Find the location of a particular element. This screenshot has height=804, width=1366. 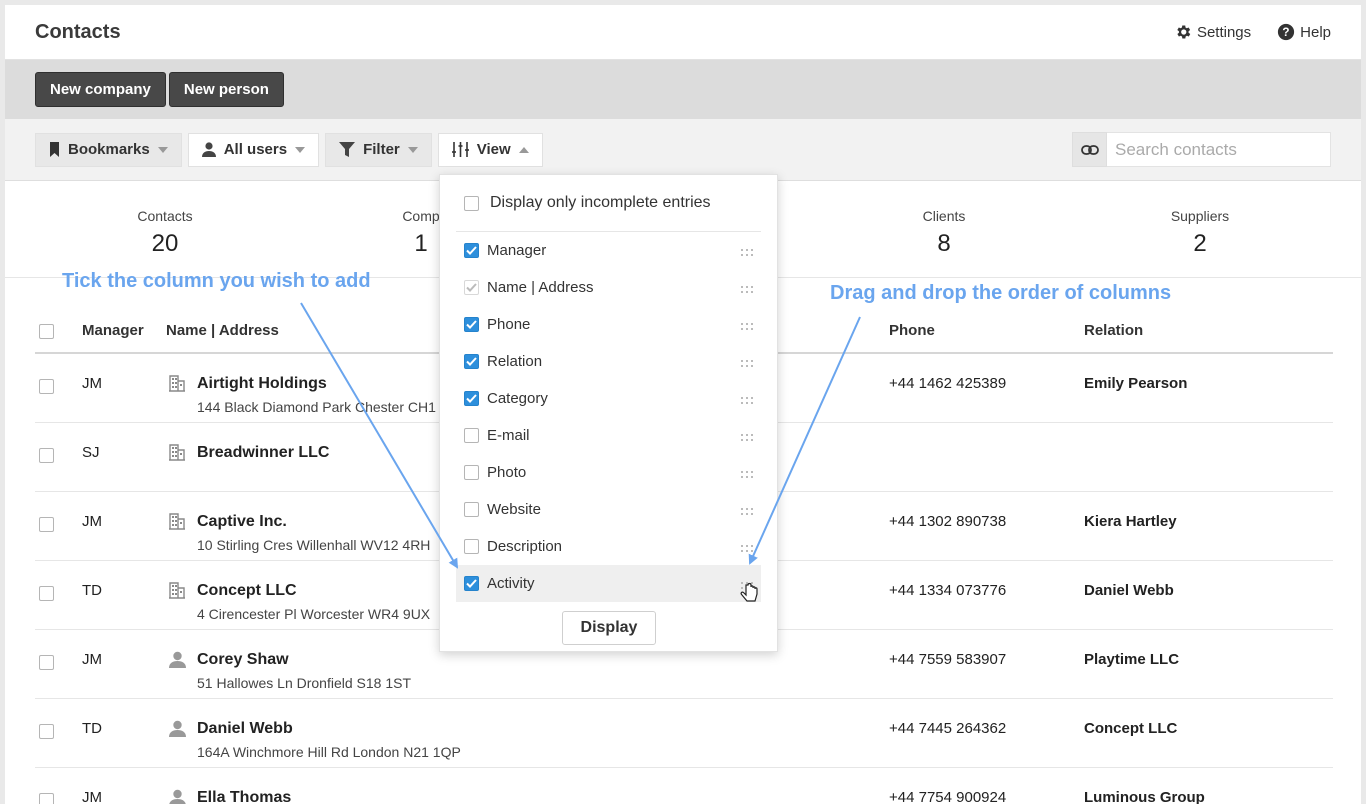

view-column-option: Phone is located at coordinates (608, 324).